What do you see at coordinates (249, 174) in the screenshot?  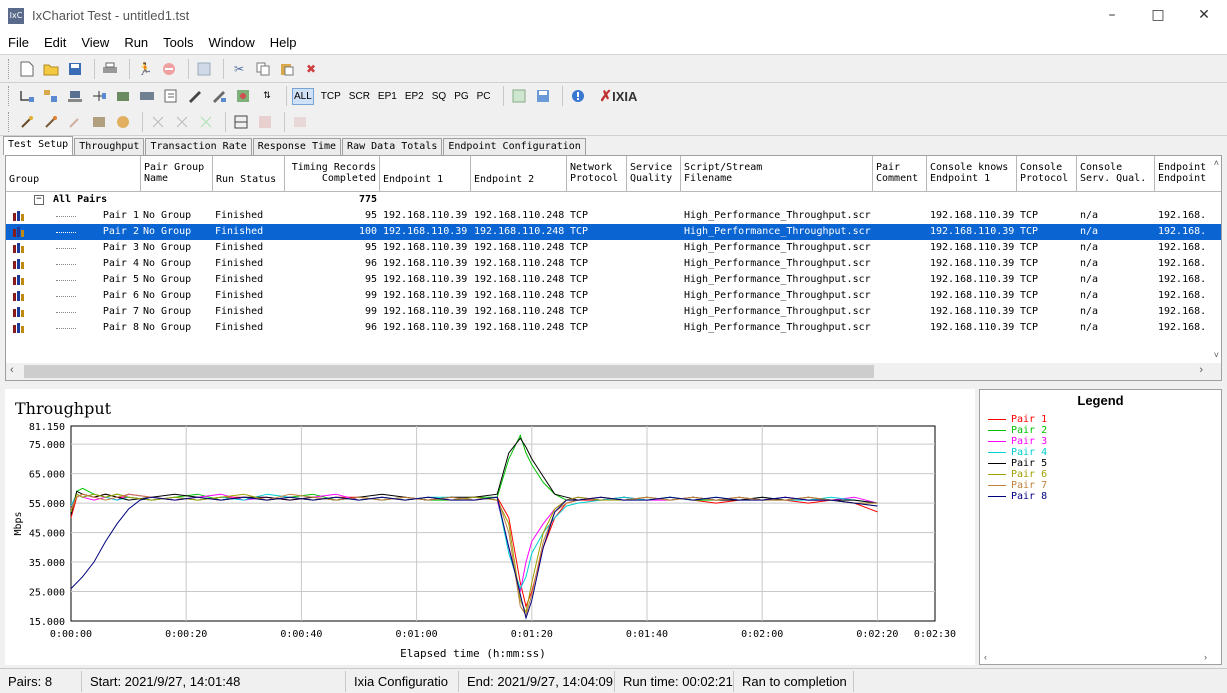 I see `header-run-status: Run Status` at bounding box center [249, 174].